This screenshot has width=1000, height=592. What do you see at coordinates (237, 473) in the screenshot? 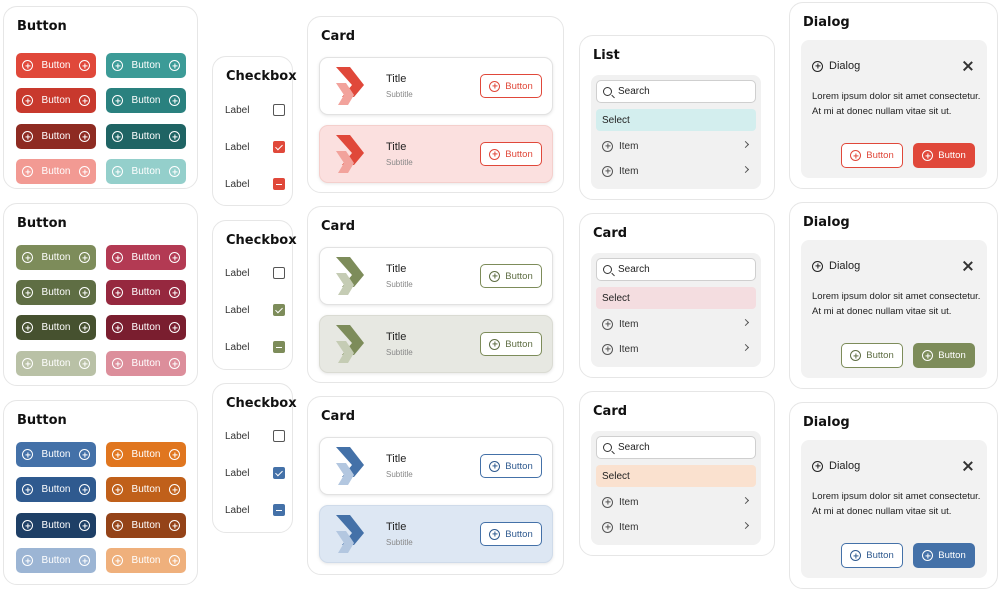
I see `checkbox-label: Label` at bounding box center [237, 473].